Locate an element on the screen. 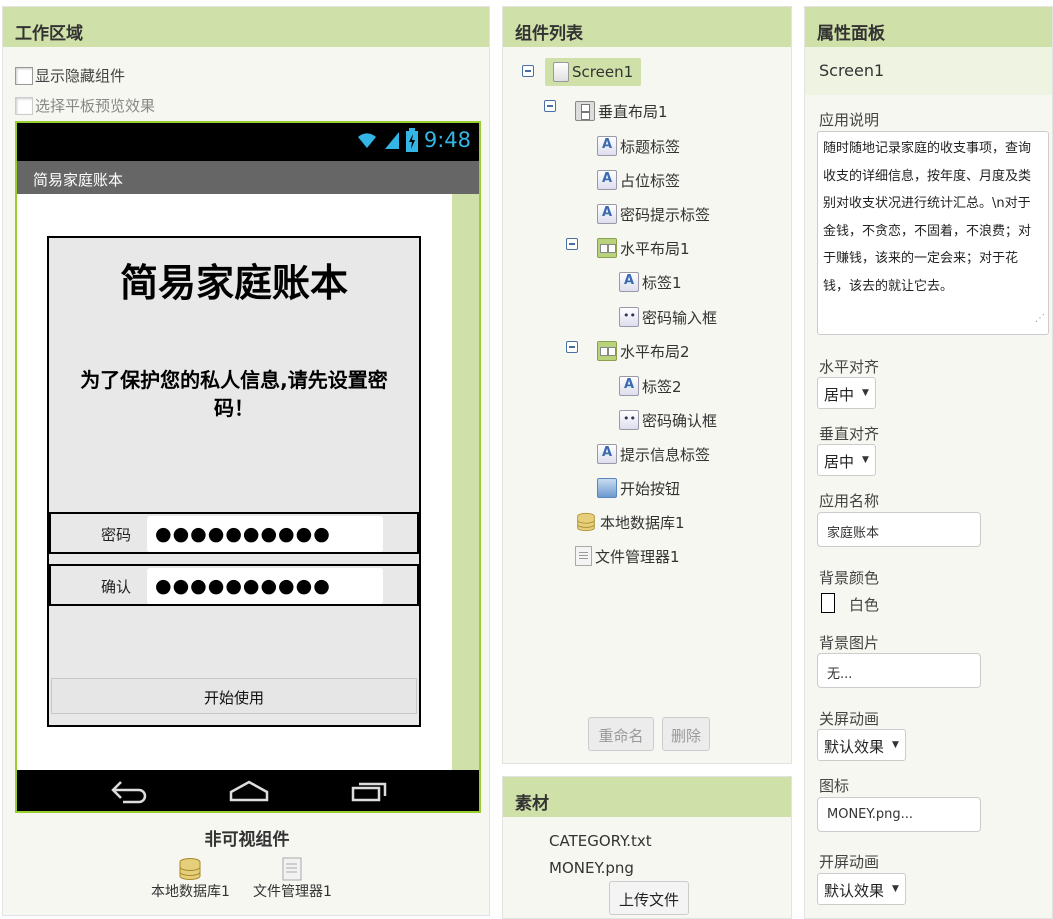  halign-label: 水平对齐 is located at coordinates (849, 367).